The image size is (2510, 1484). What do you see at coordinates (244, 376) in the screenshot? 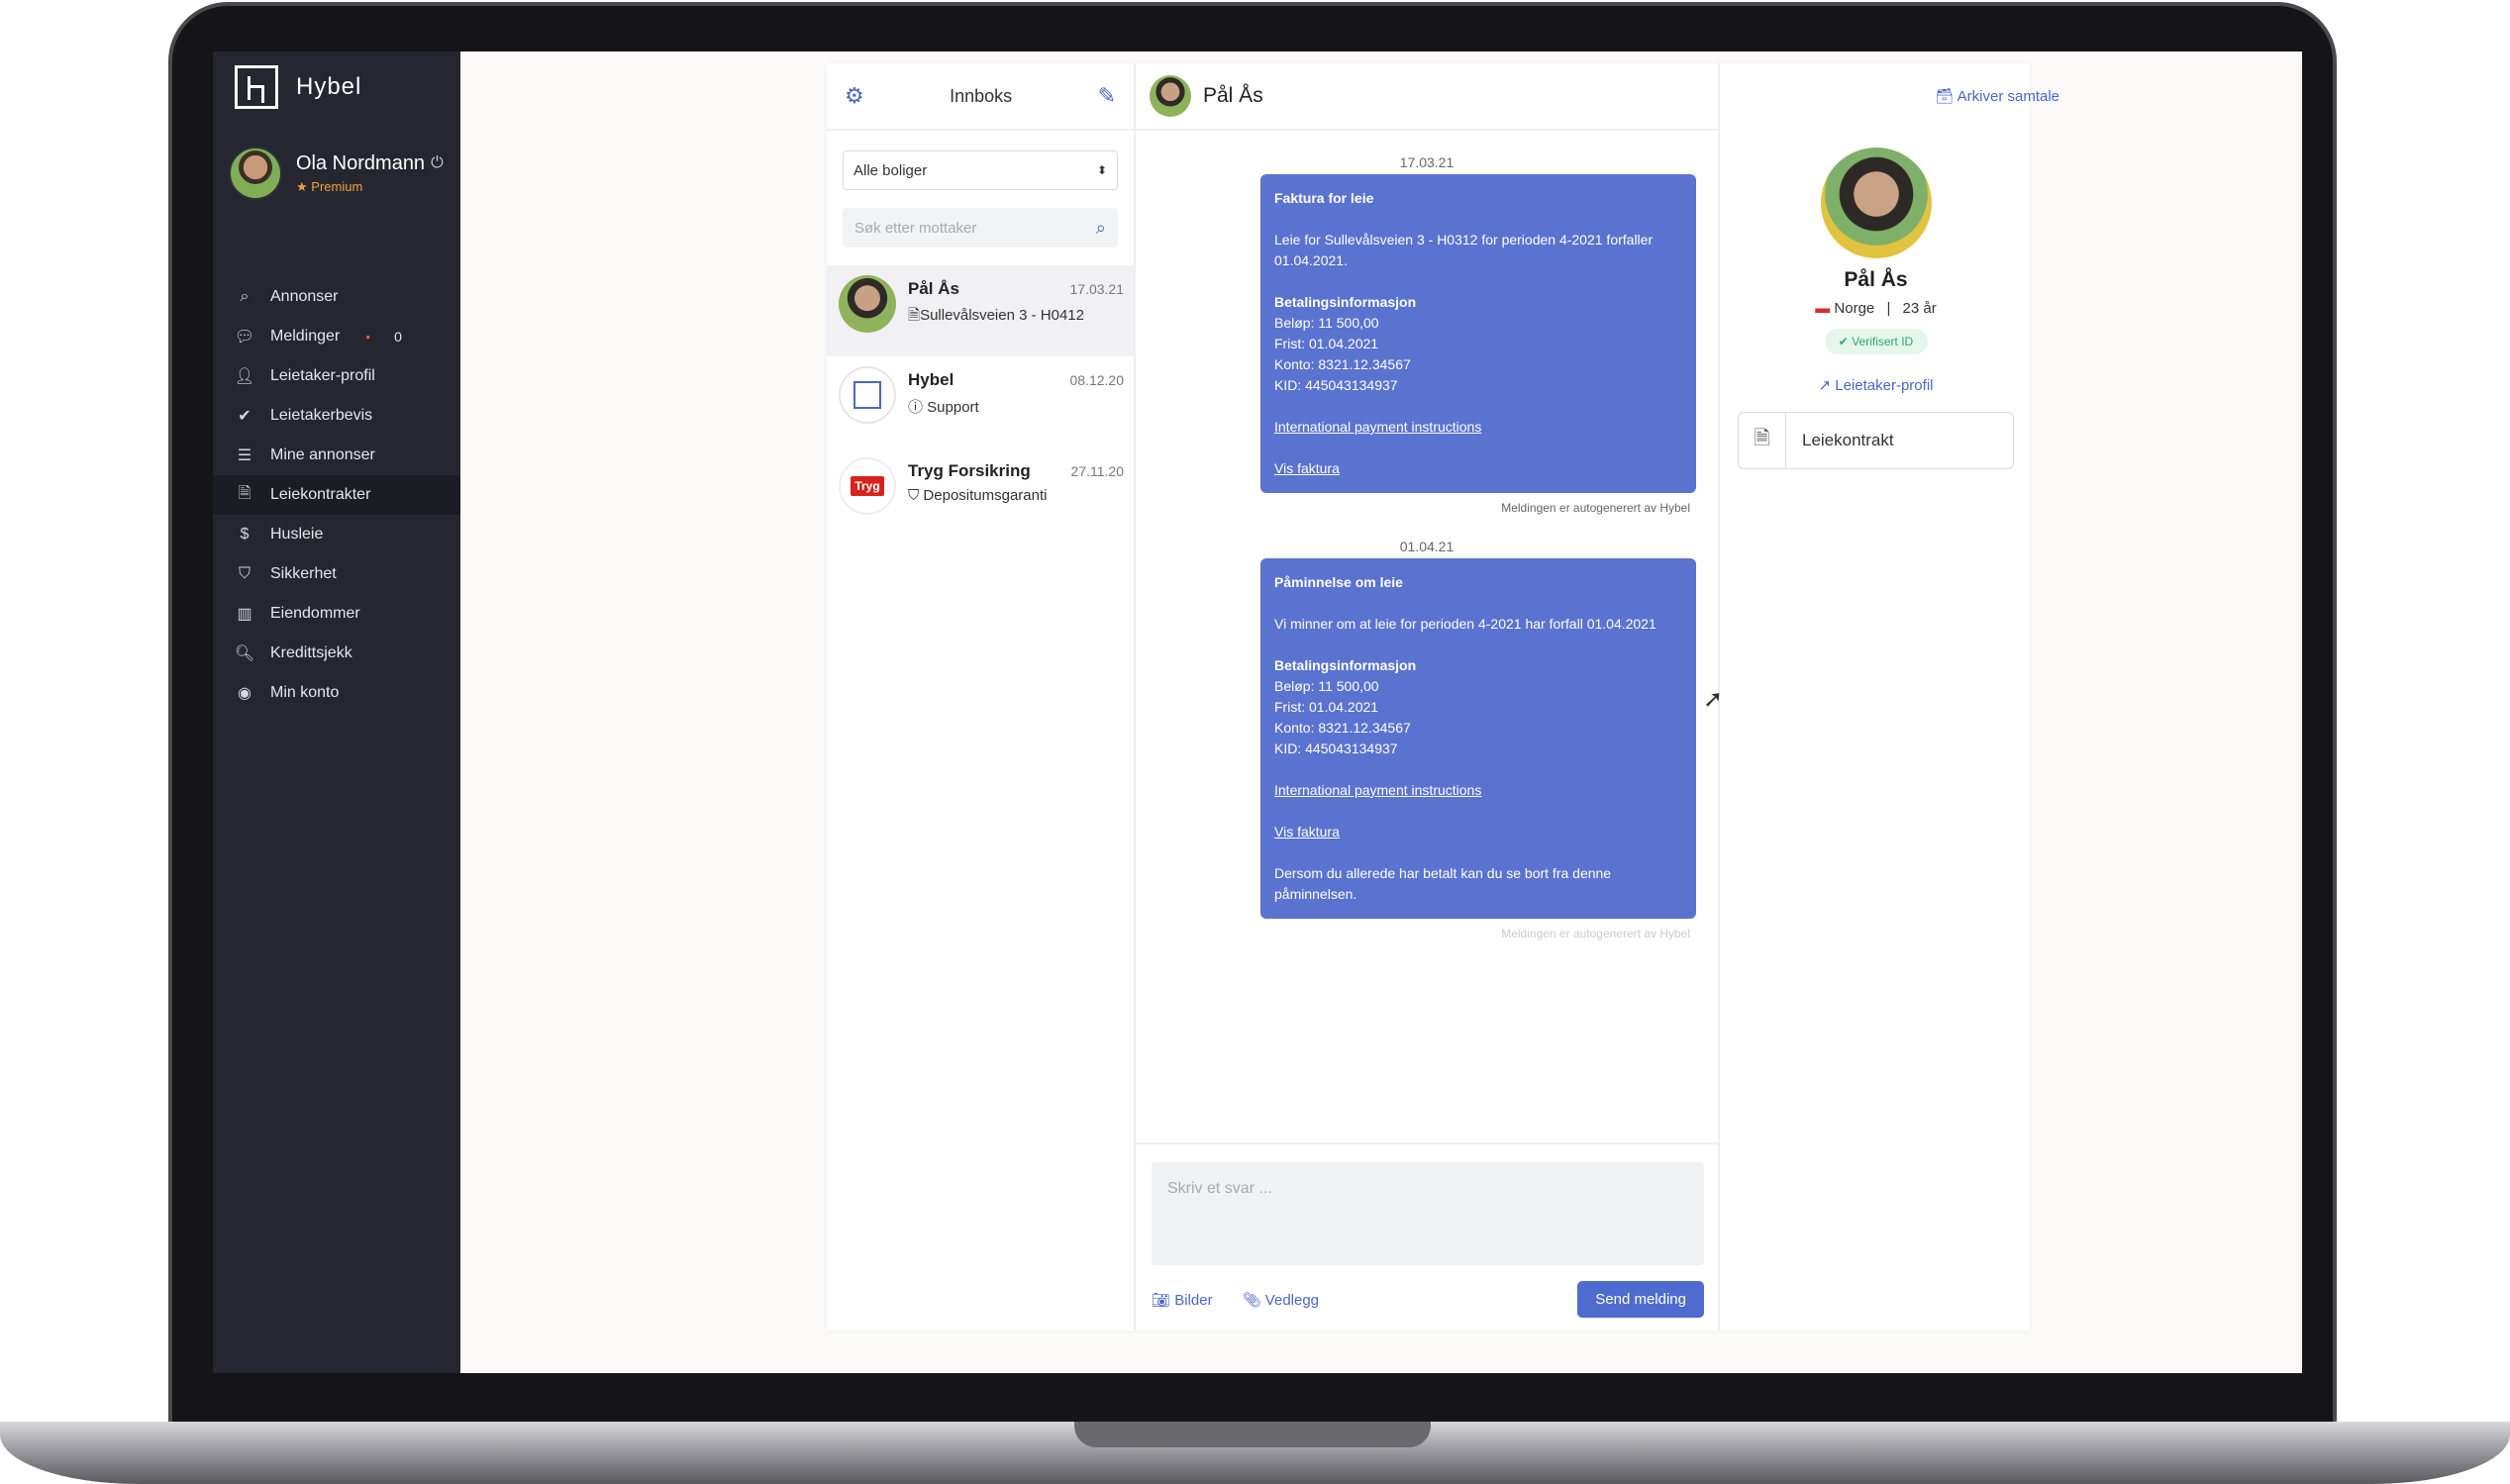
I see `user-icon: 👤︎` at bounding box center [244, 376].